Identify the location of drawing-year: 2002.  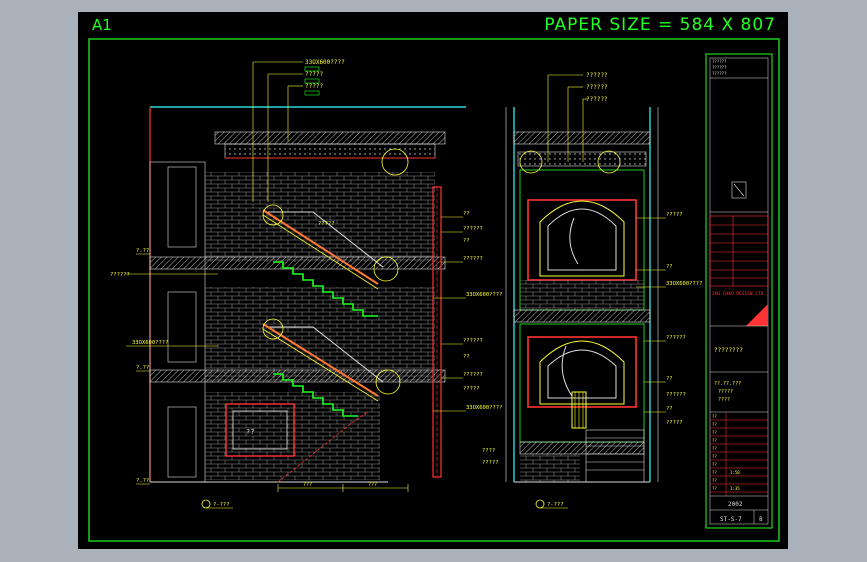
(735, 504).